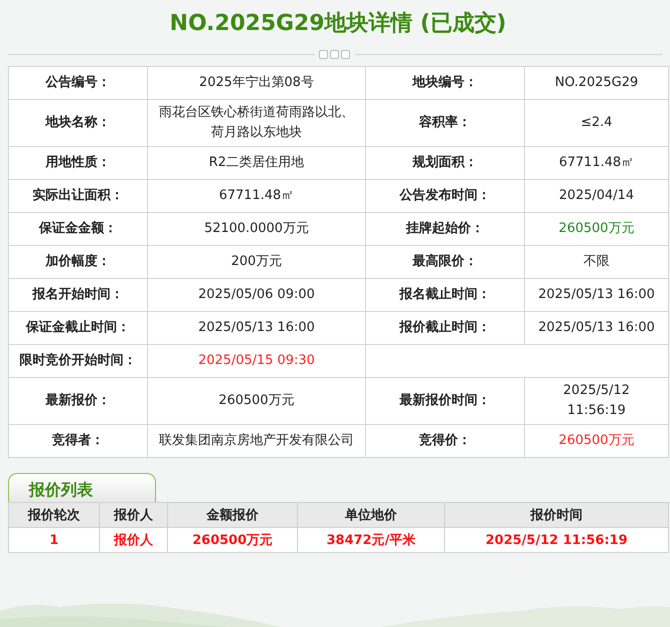 The height and width of the screenshot is (627, 670). Describe the element at coordinates (257, 163) in the screenshot. I see `field-value: R2二类居住用地` at that location.